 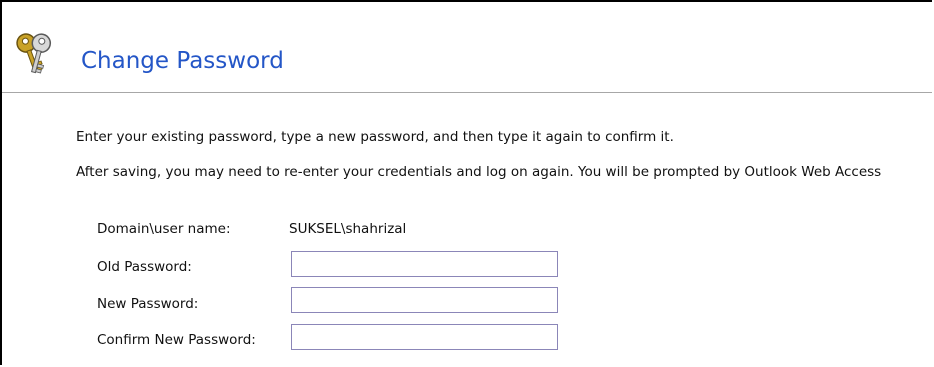 What do you see at coordinates (182, 61) in the screenshot?
I see `page-title: Change Password` at bounding box center [182, 61].